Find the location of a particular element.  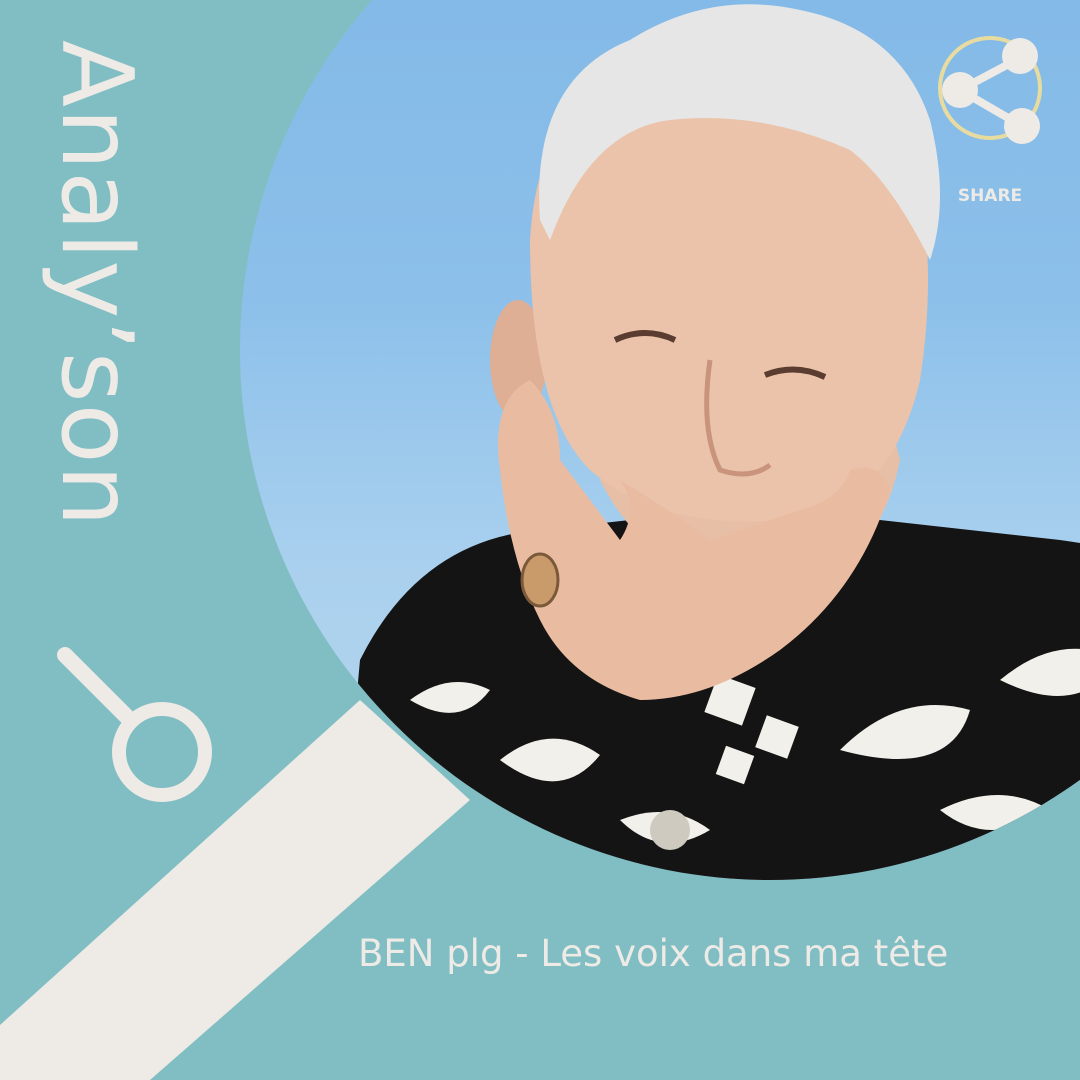

share-button: SHARE is located at coordinates (992, 117).